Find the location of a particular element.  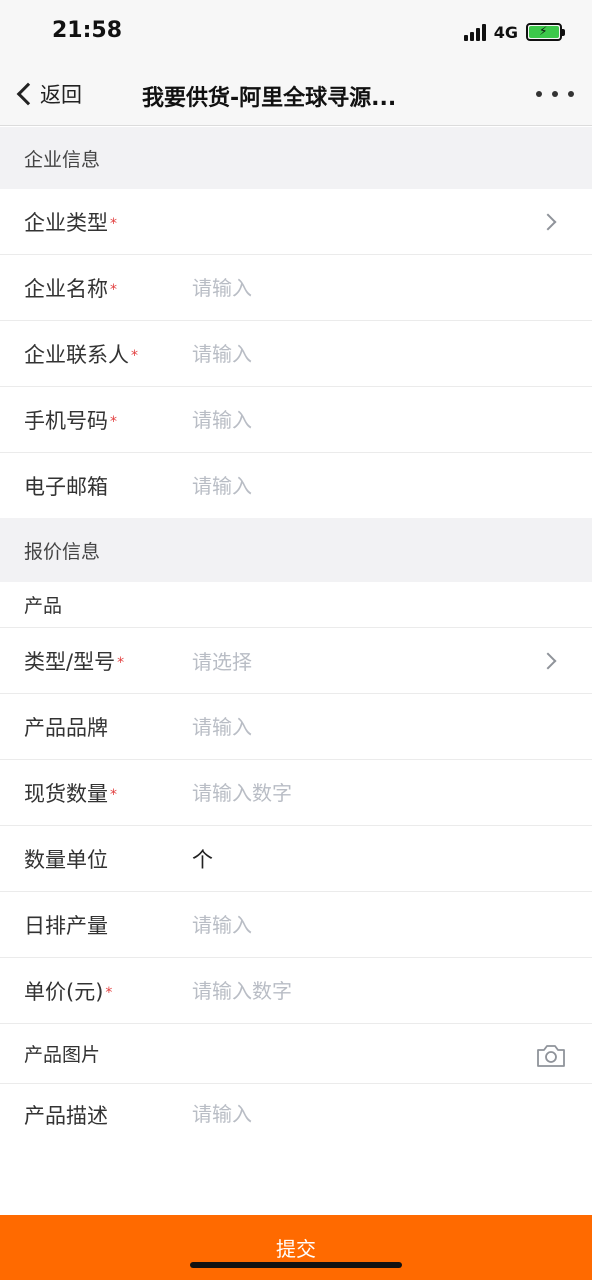

product-images-label: 产品图片 is located at coordinates (62, 1055).